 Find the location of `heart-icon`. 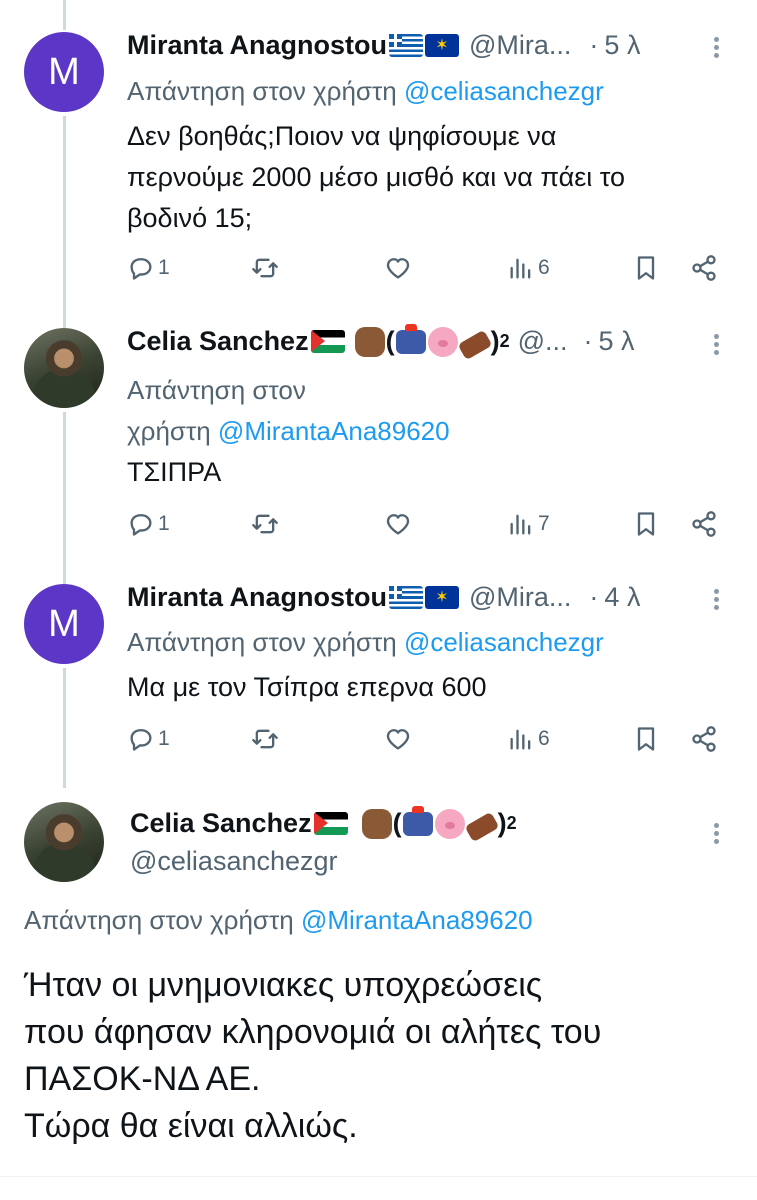

heart-icon is located at coordinates (398, 739).